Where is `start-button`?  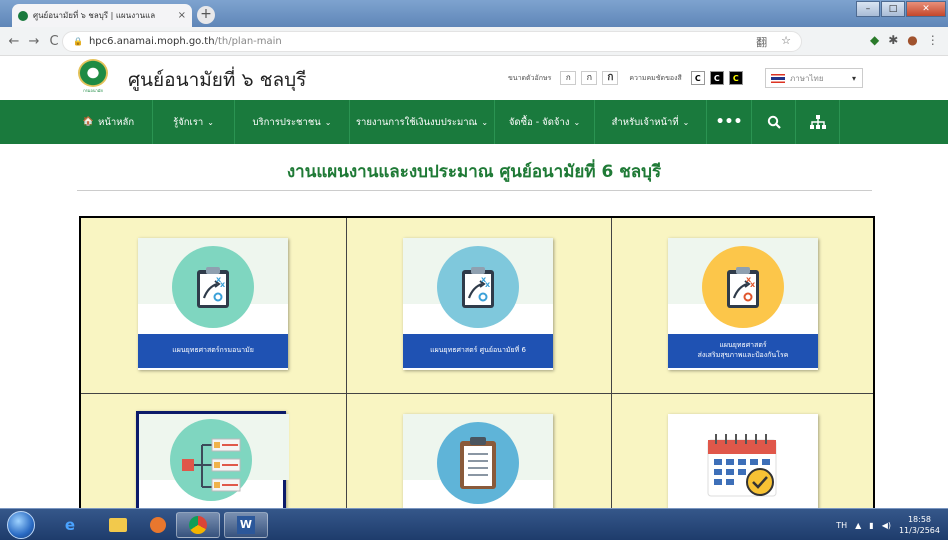
start-button is located at coordinates (21, 525).